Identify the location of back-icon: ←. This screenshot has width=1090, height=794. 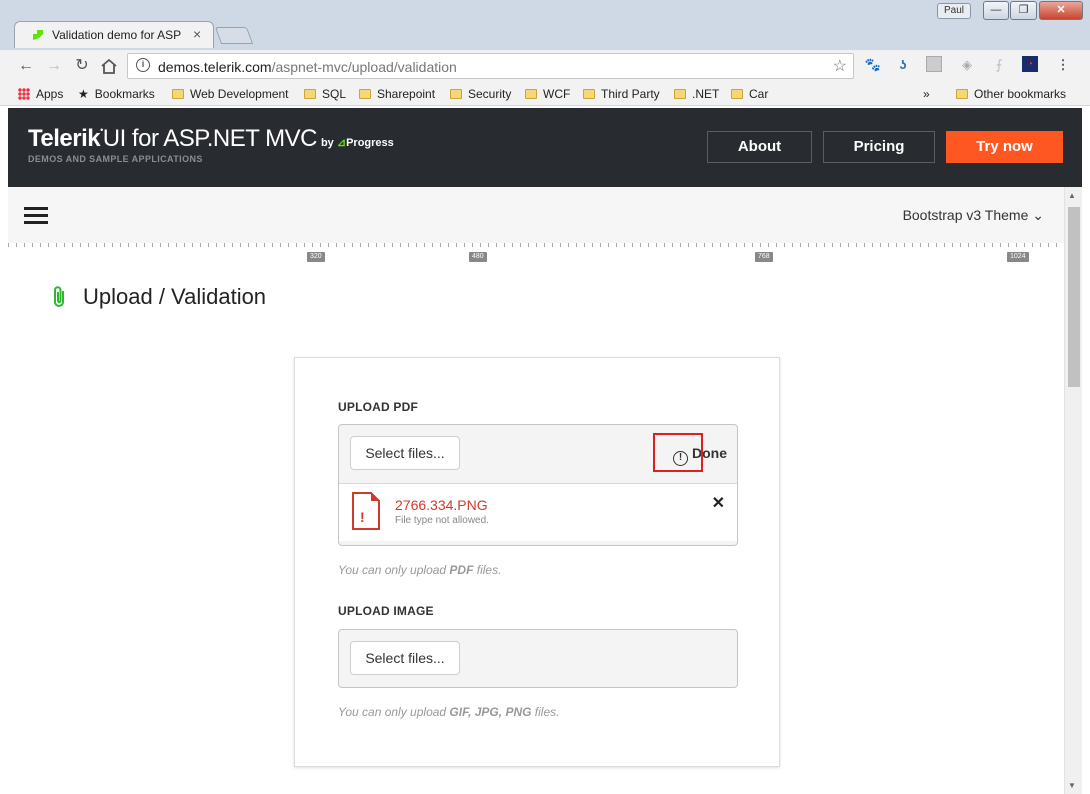
(26, 66).